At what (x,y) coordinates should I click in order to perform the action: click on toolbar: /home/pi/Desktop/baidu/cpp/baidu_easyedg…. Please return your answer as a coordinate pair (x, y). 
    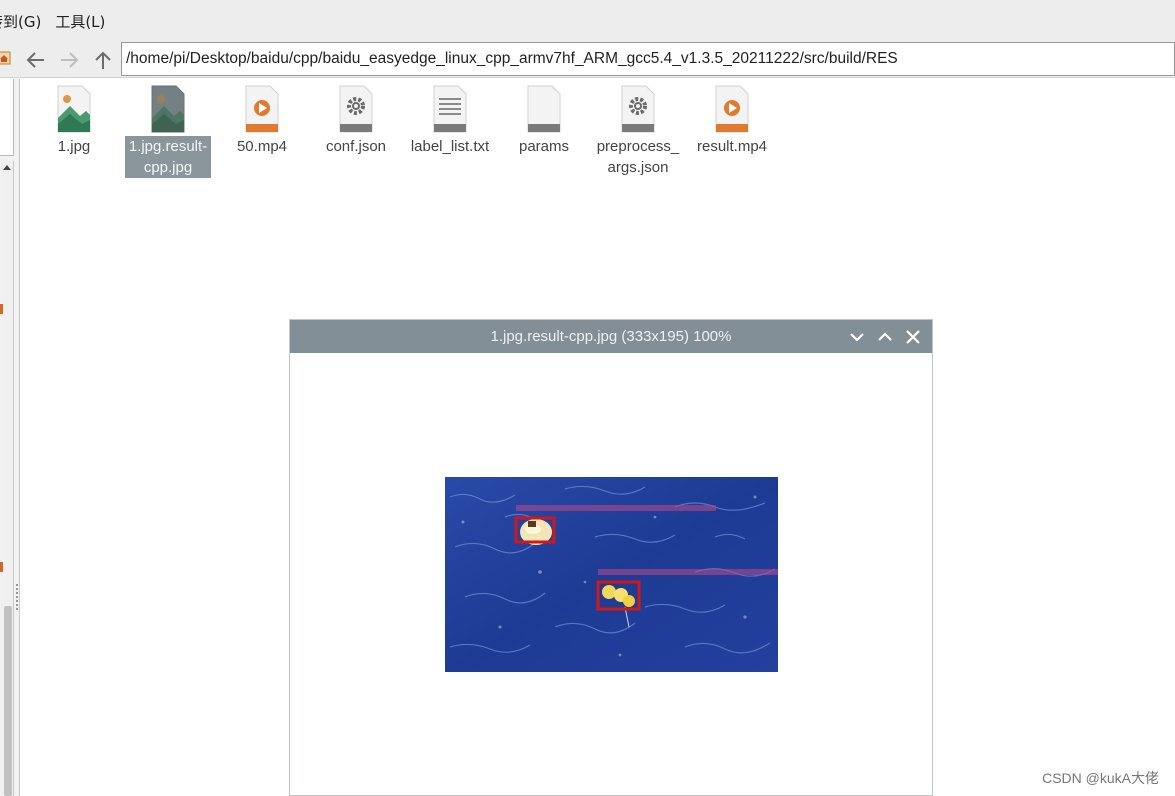
    Looking at the image, I should click on (587, 60).